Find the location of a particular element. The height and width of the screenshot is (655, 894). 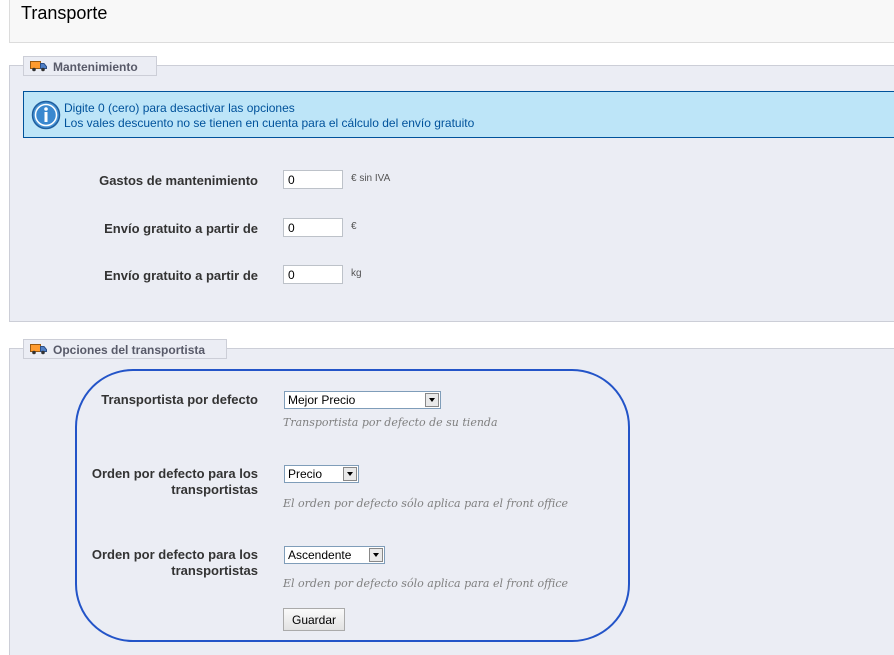

sort-by-select: Precio is located at coordinates (321, 474).